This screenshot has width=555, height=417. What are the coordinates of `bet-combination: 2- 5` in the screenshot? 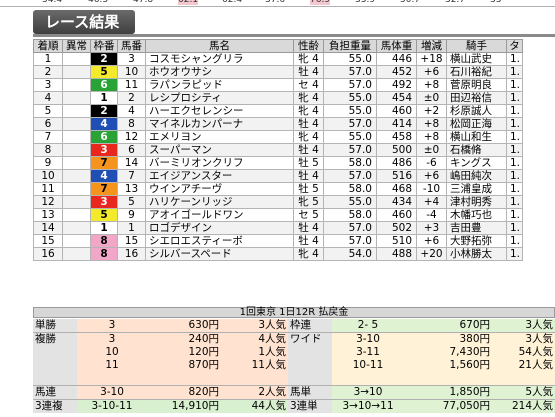 It's located at (368, 326).